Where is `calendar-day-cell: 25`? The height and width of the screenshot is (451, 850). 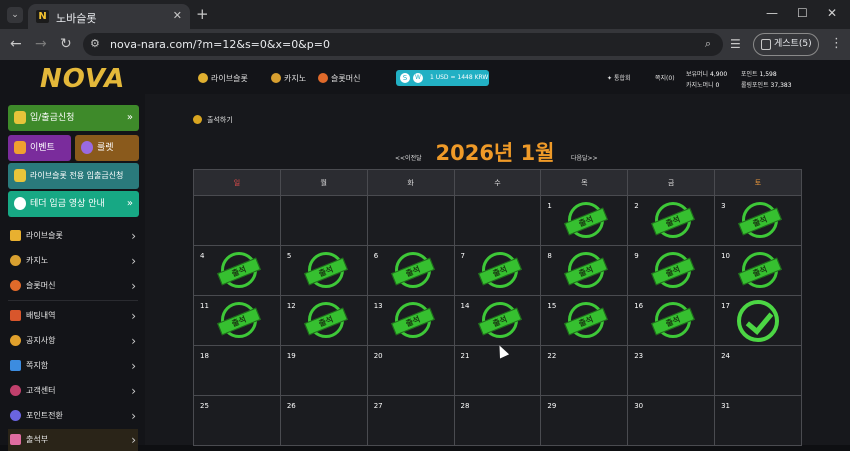
calendar-day-cell: 25 is located at coordinates (237, 420).